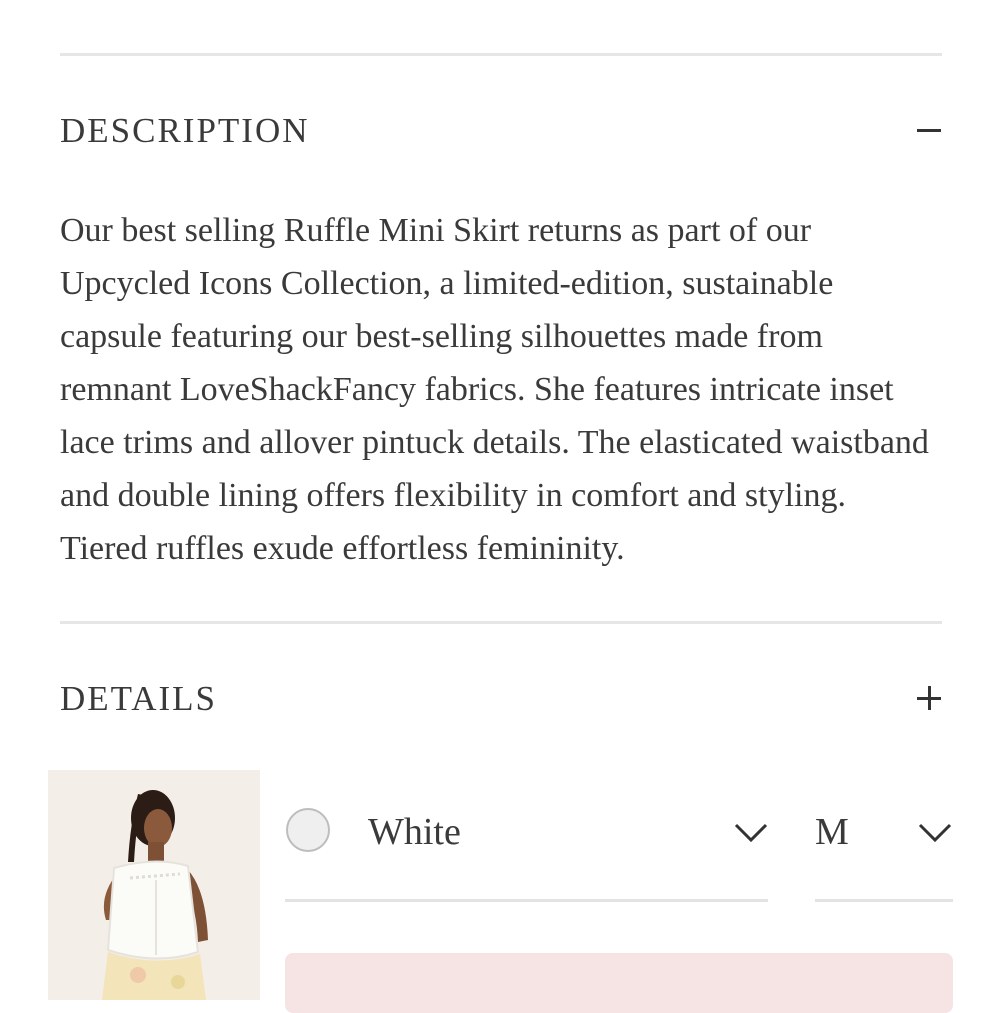 The image size is (1000, 1013). What do you see at coordinates (414, 832) in the screenshot?
I see `color-select-value: White` at bounding box center [414, 832].